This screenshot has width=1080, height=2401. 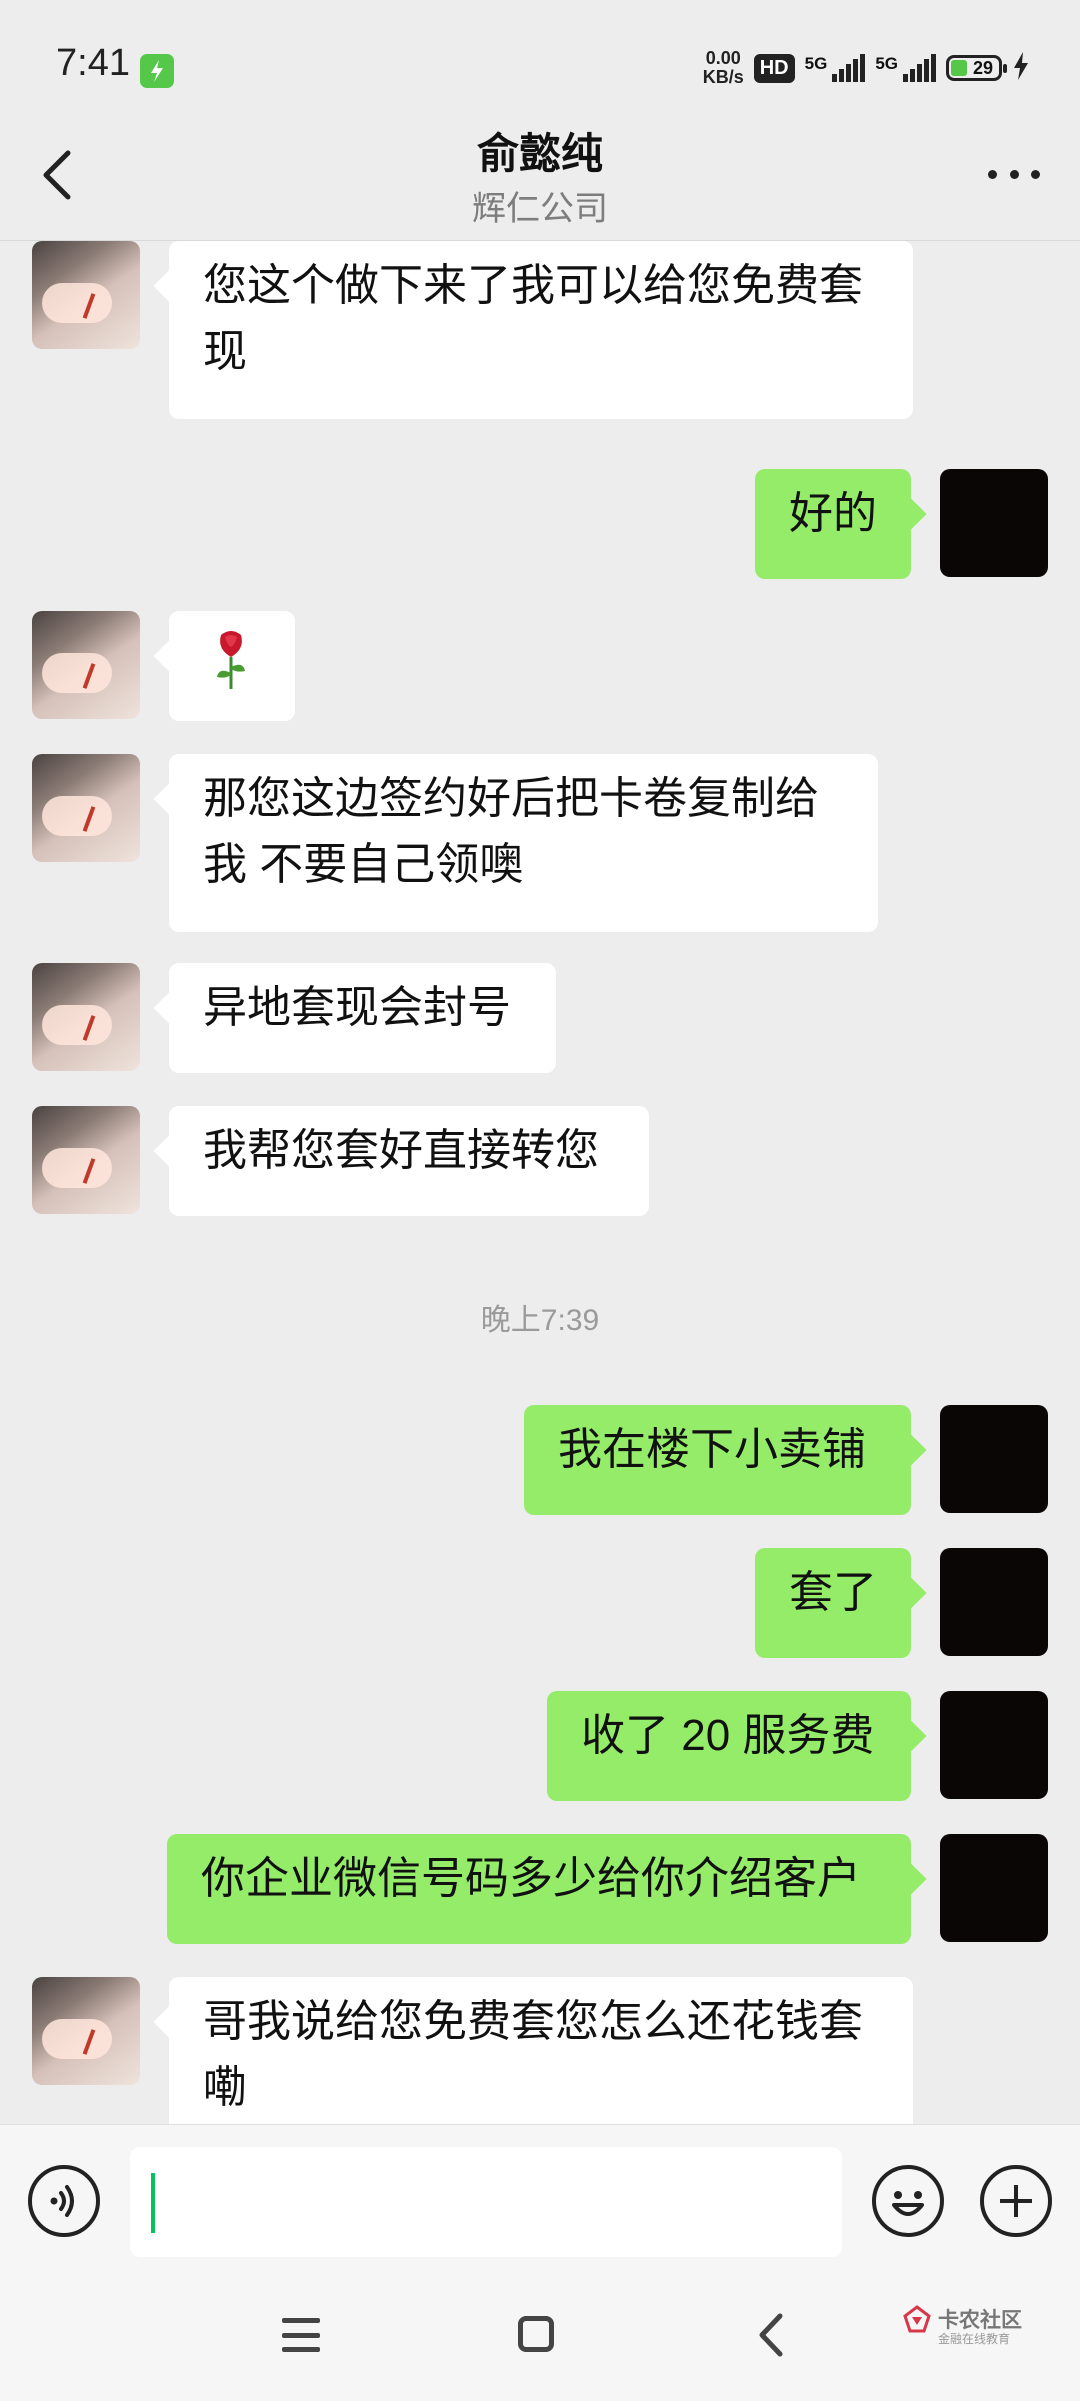 I want to click on network-type-1: 5G, so click(x=816, y=63).